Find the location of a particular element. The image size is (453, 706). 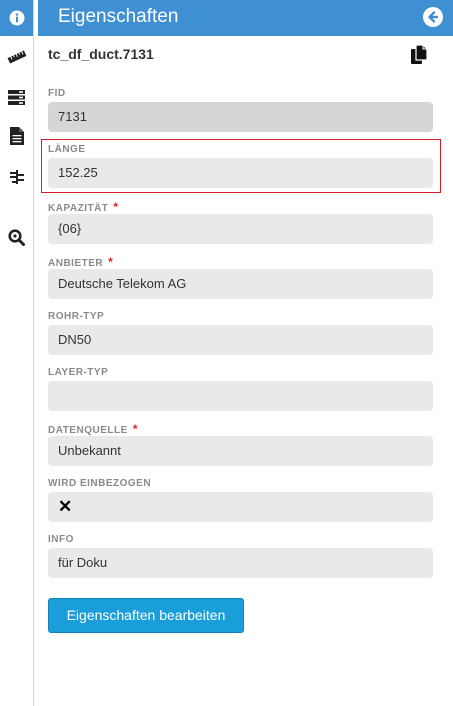

ruler-icon is located at coordinates (16, 57).